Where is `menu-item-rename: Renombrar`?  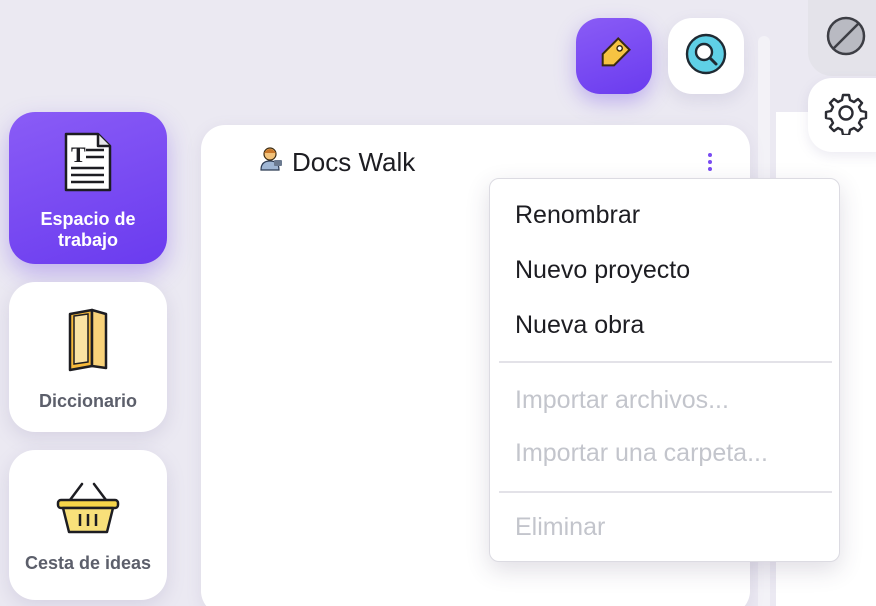
menu-item-rename: Renombrar is located at coordinates (577, 215).